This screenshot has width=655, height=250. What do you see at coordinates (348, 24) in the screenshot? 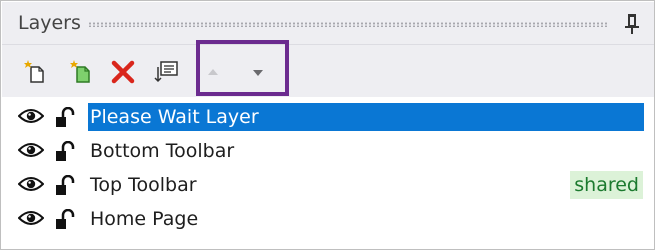
I see `drag-grip` at bounding box center [348, 24].